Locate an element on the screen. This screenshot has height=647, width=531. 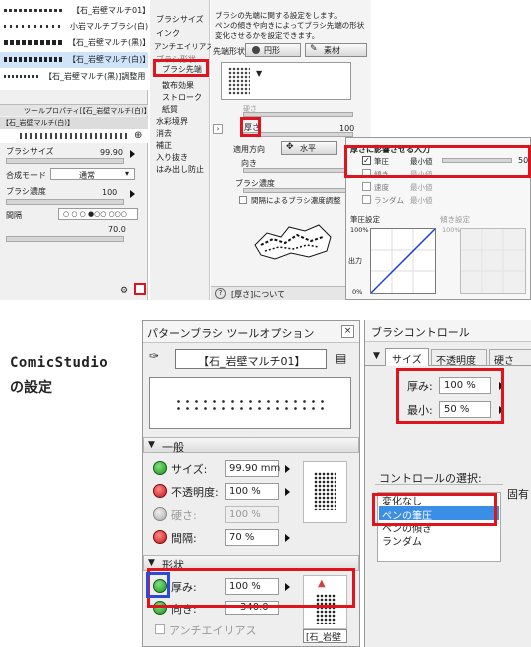
spacing-adjust-label: 間隔によるブラシ濃度調整 is located at coordinates (296, 200).